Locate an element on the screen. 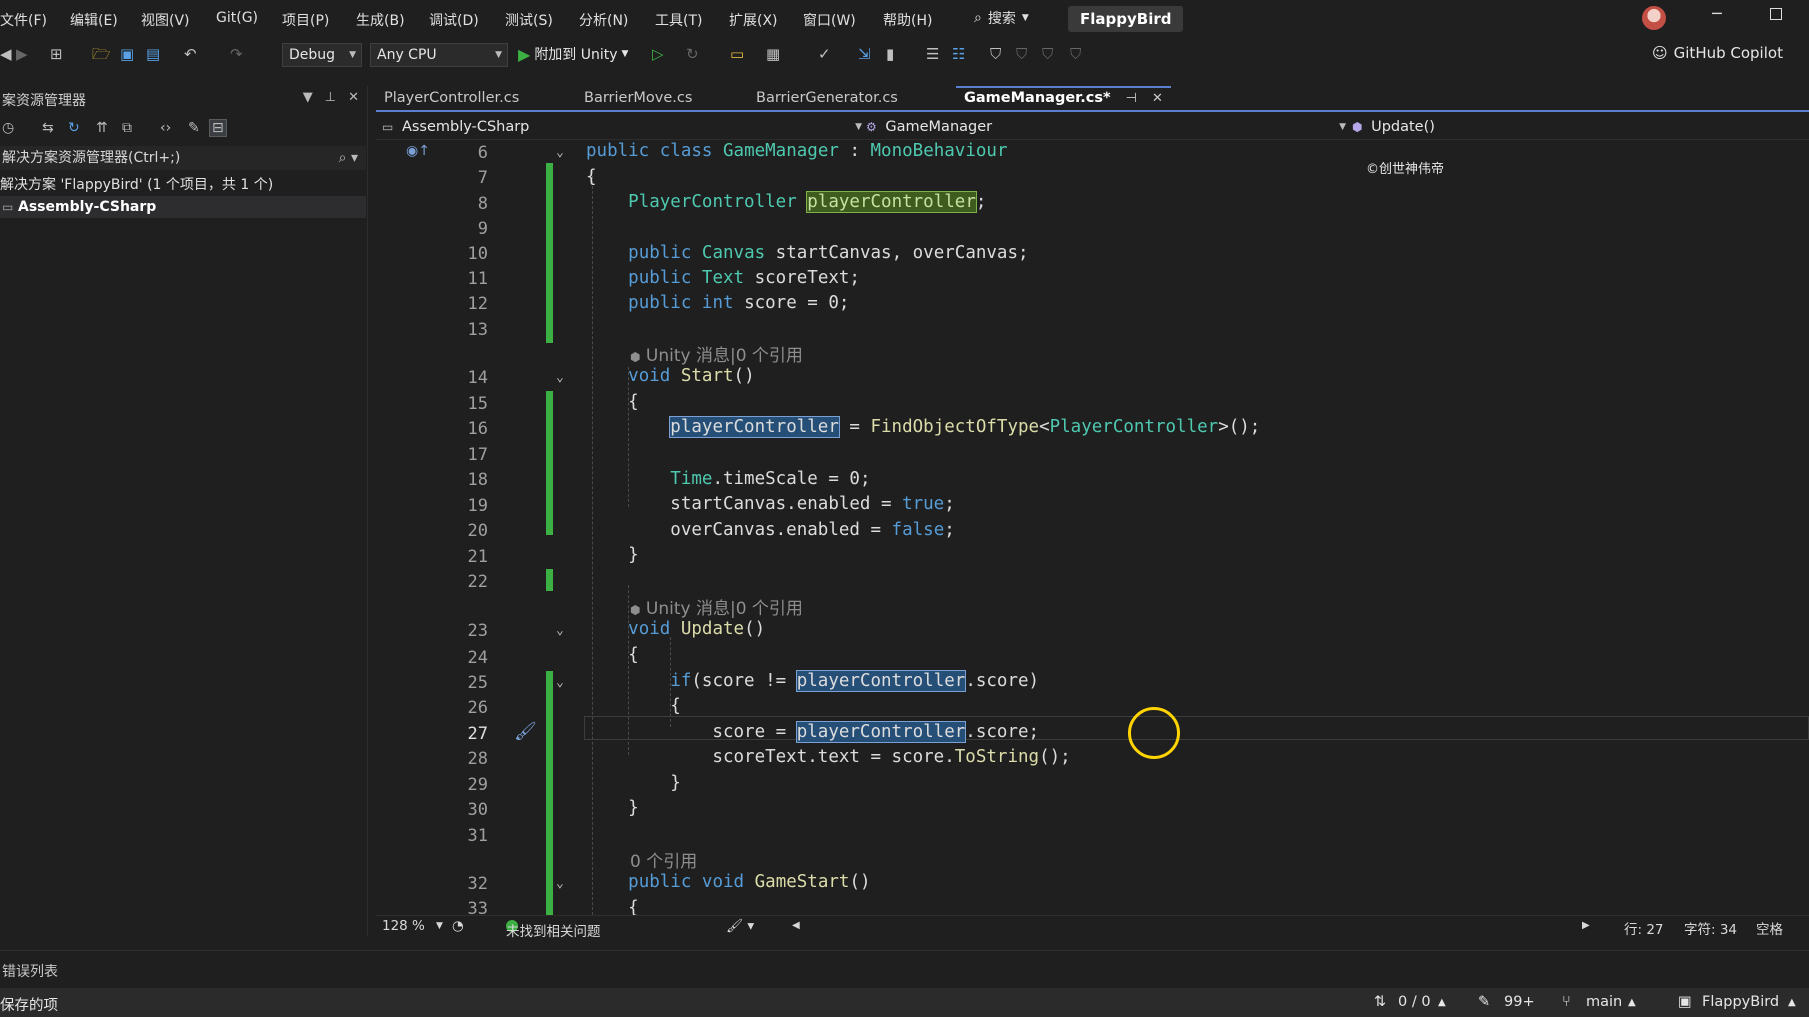 Image resolution: width=1809 pixels, height=1017 pixels. repo-name: FlappyBird is located at coordinates (1740, 1002).